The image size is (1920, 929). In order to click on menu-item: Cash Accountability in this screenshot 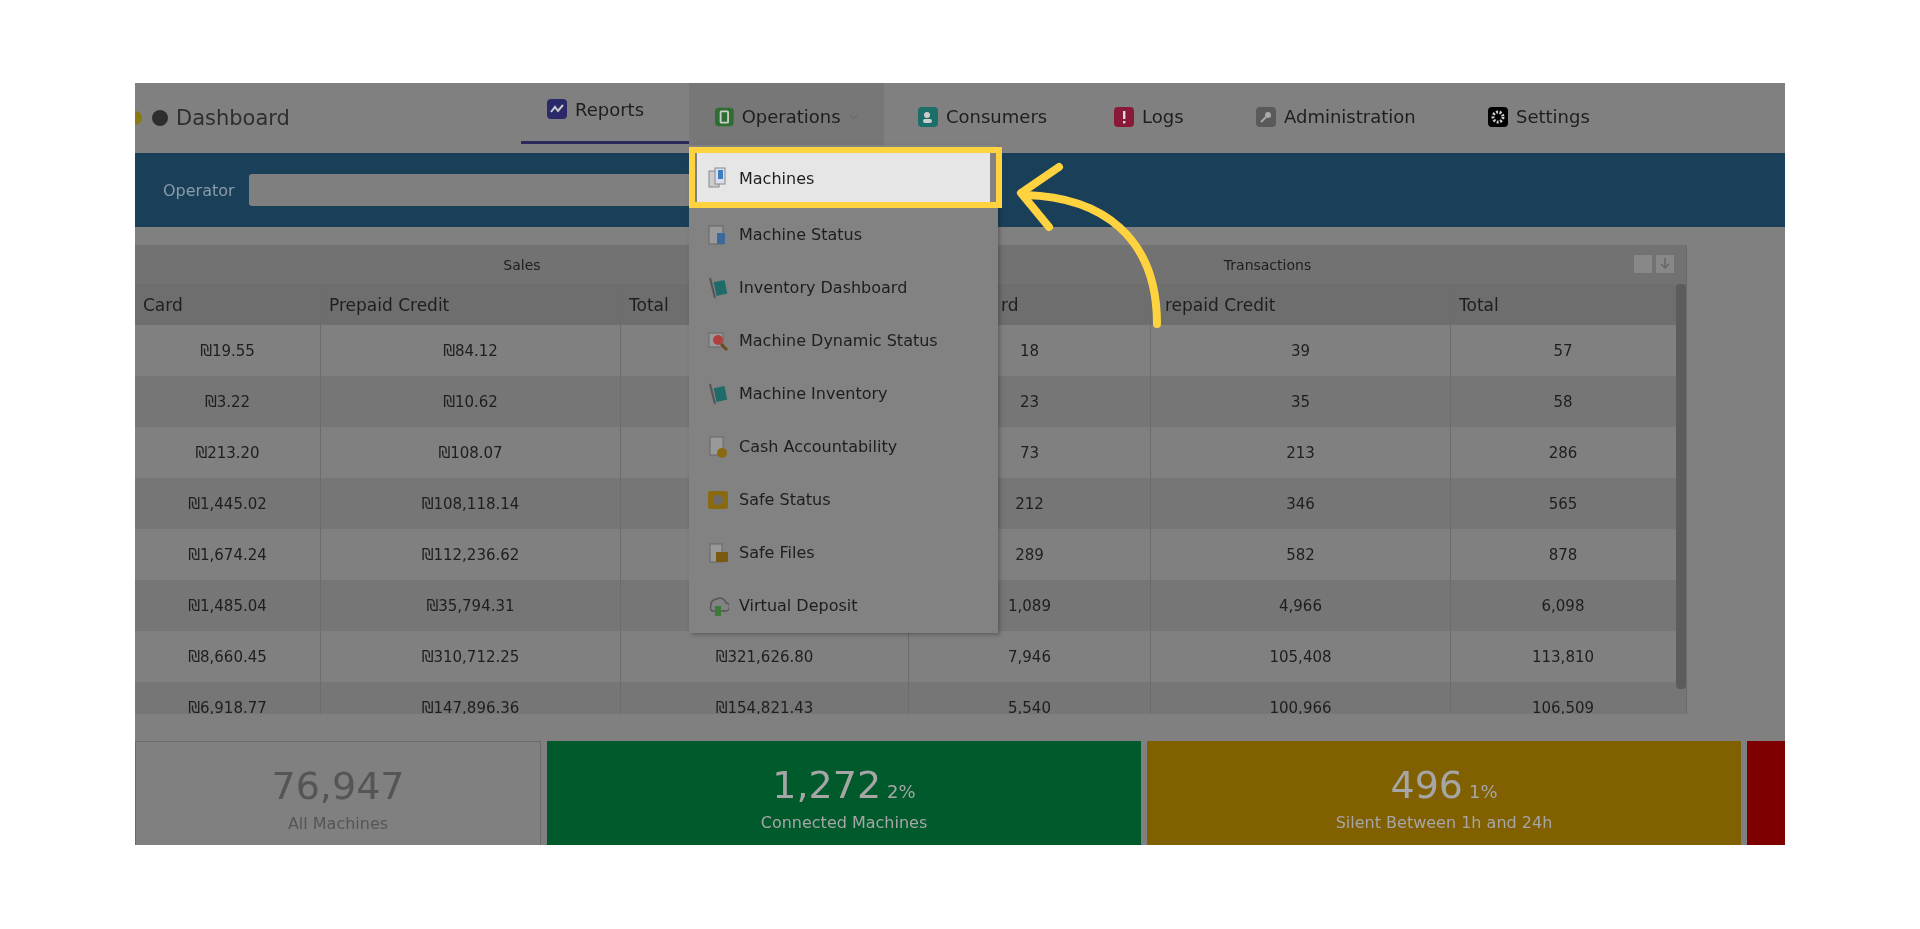, I will do `click(843, 446)`.